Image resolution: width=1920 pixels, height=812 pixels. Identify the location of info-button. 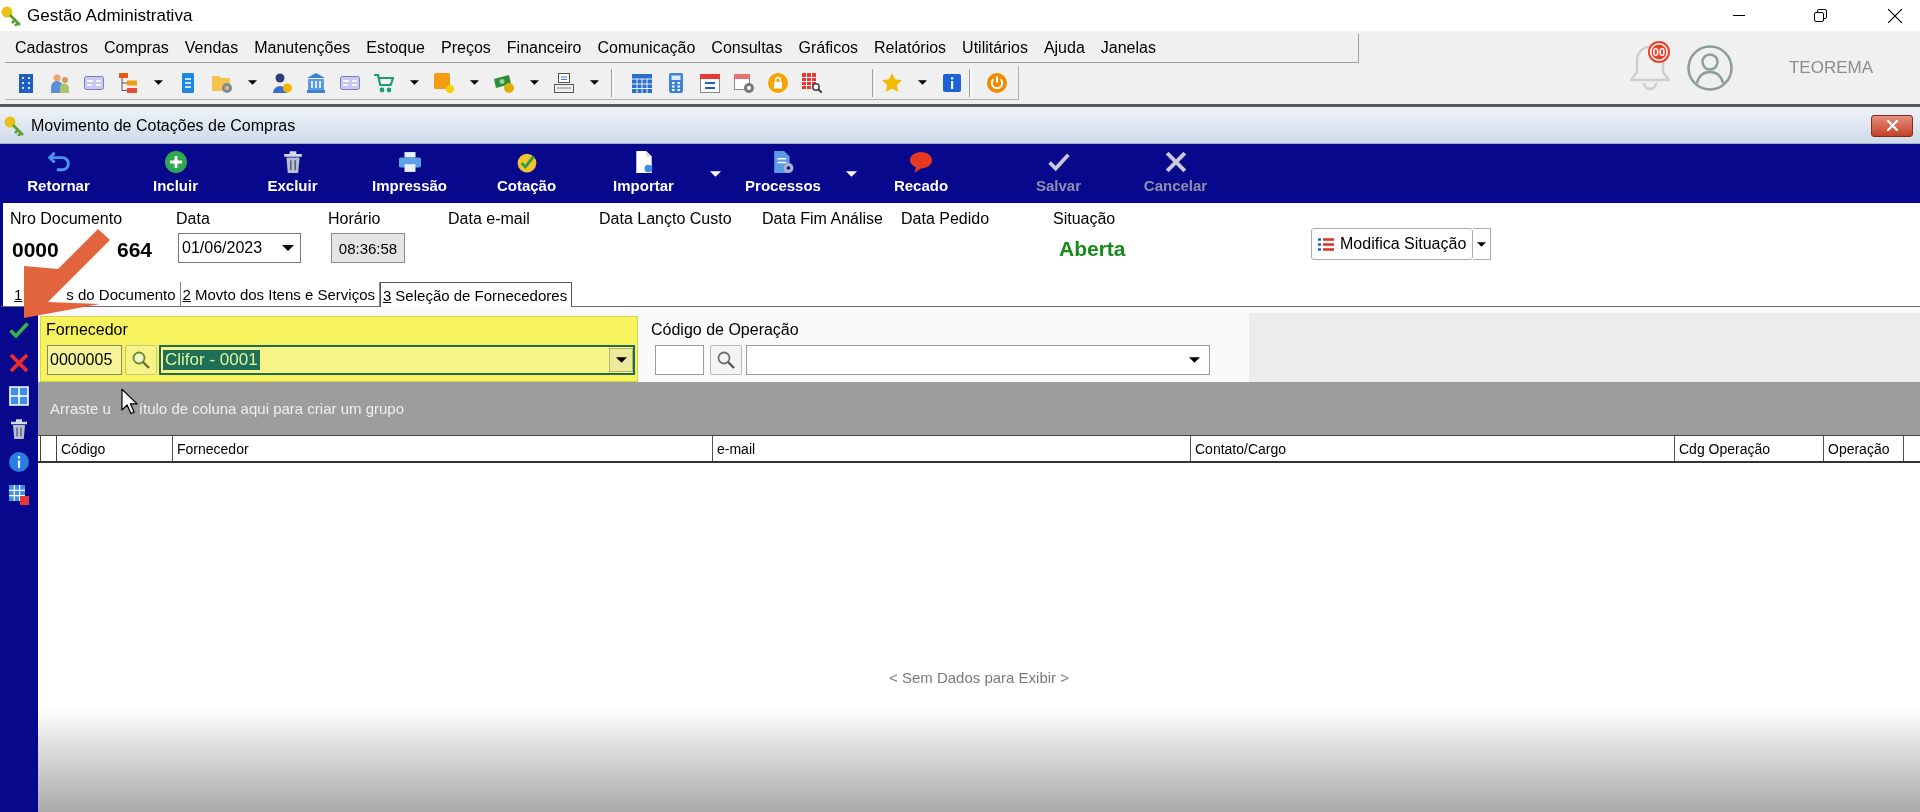
(19, 462).